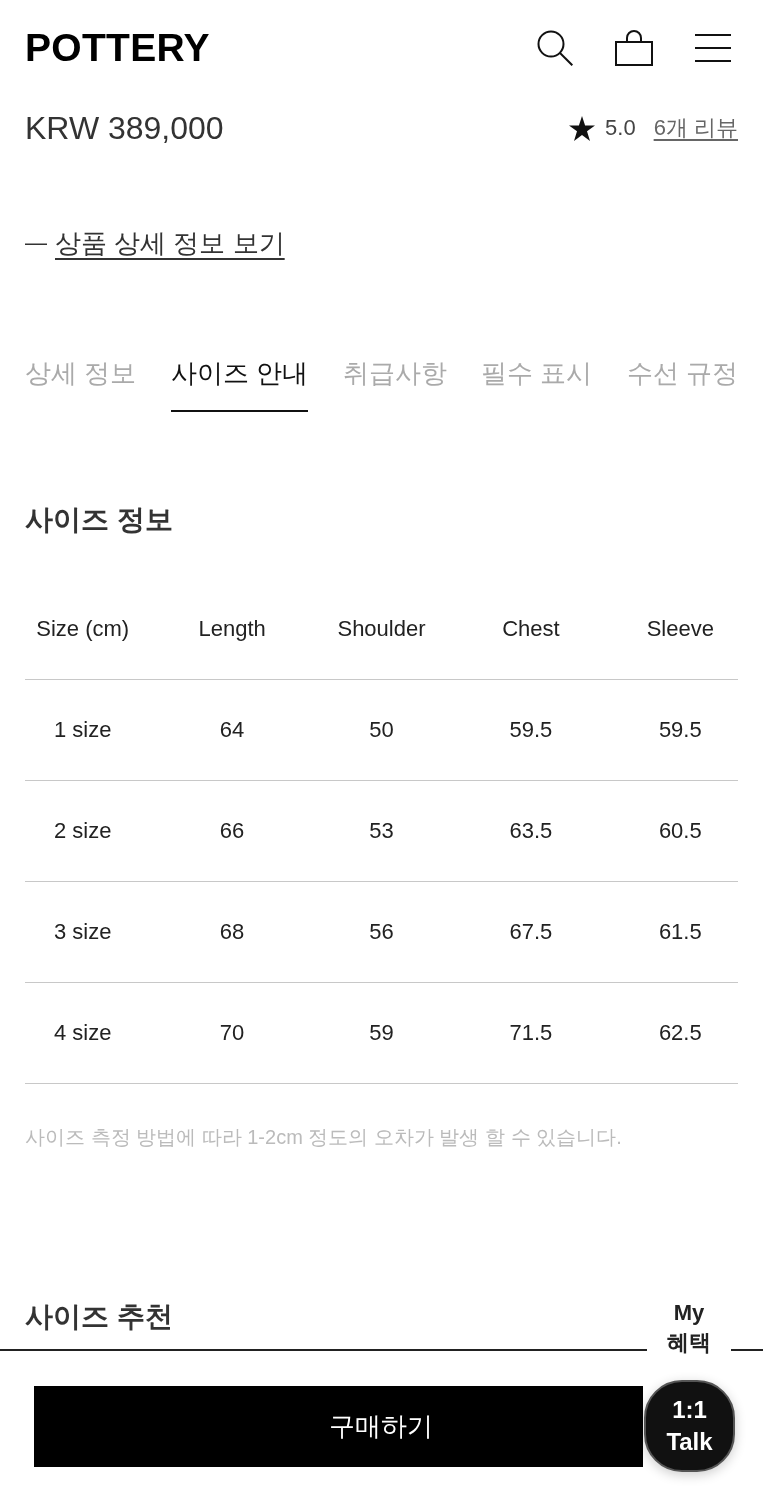  I want to click on table-cell-text: 62.5, so click(680, 1033).